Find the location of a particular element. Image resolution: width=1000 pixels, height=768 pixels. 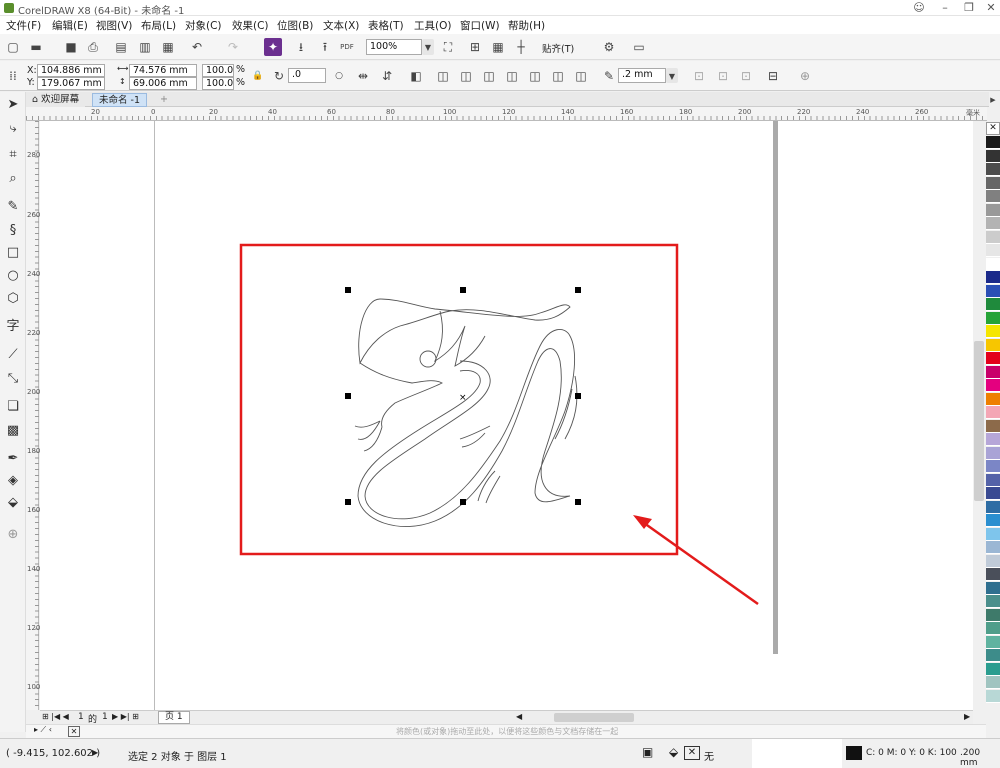

palette-arrow-icon: ▸ ⟋ ‹ is located at coordinates (43, 730).